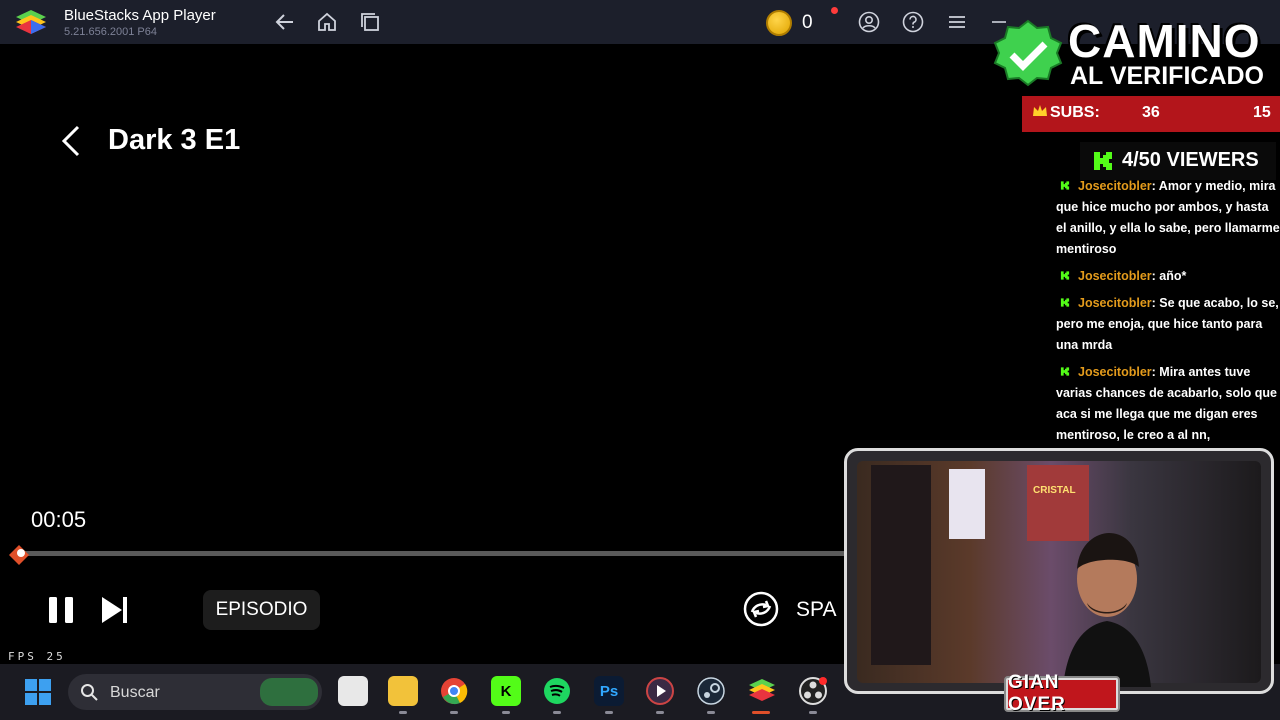 The height and width of the screenshot is (720, 1280). Describe the element at coordinates (761, 609) in the screenshot. I see `speed-icon` at that location.